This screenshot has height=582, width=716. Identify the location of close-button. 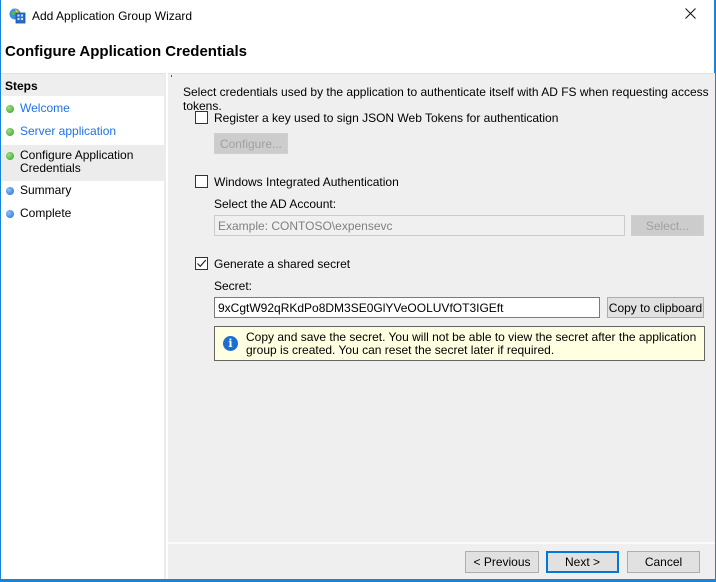
(690, 15).